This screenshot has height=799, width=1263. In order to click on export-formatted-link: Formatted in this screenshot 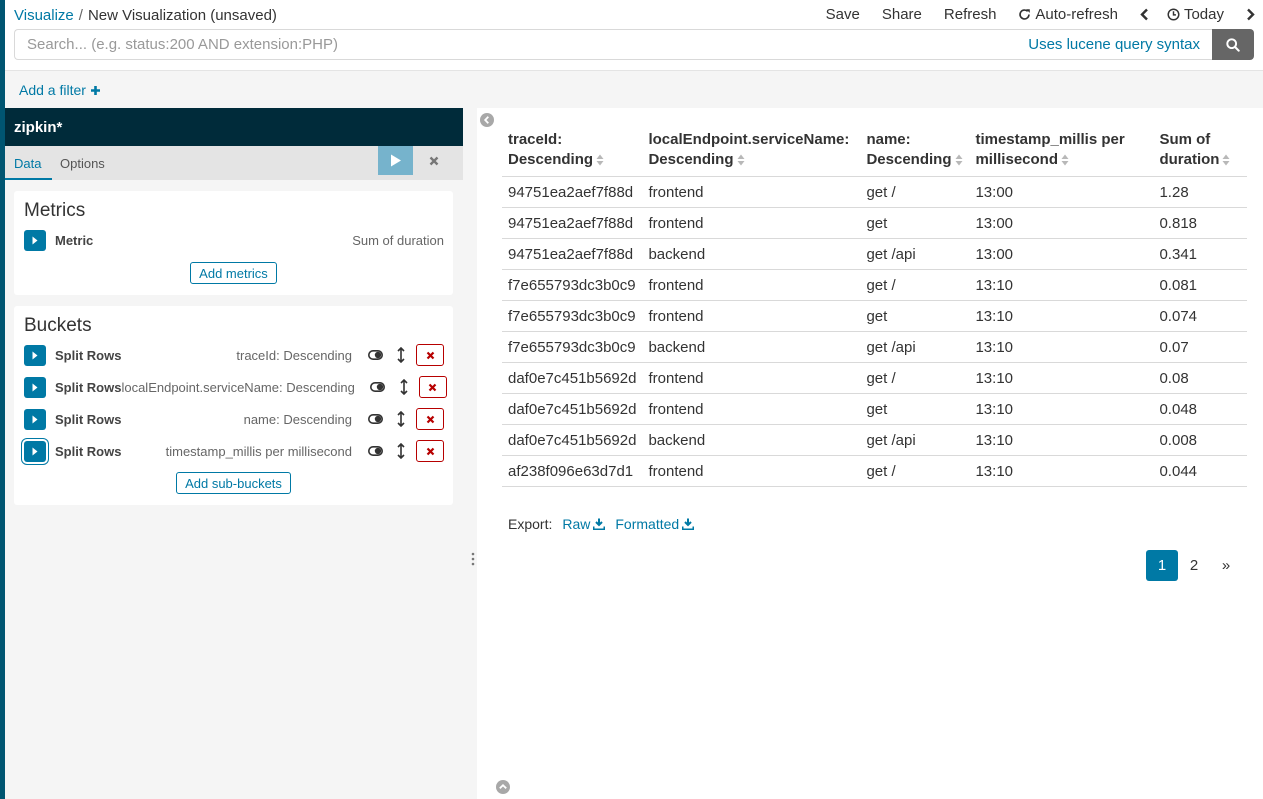, I will do `click(655, 524)`.